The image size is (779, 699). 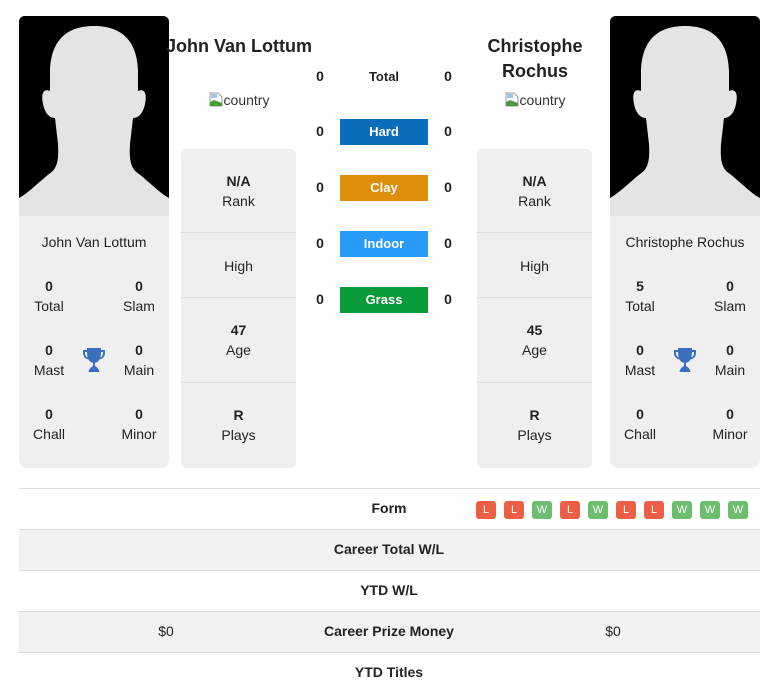 I want to click on player1-name-link: John Van Lottum, so click(x=239, y=46).